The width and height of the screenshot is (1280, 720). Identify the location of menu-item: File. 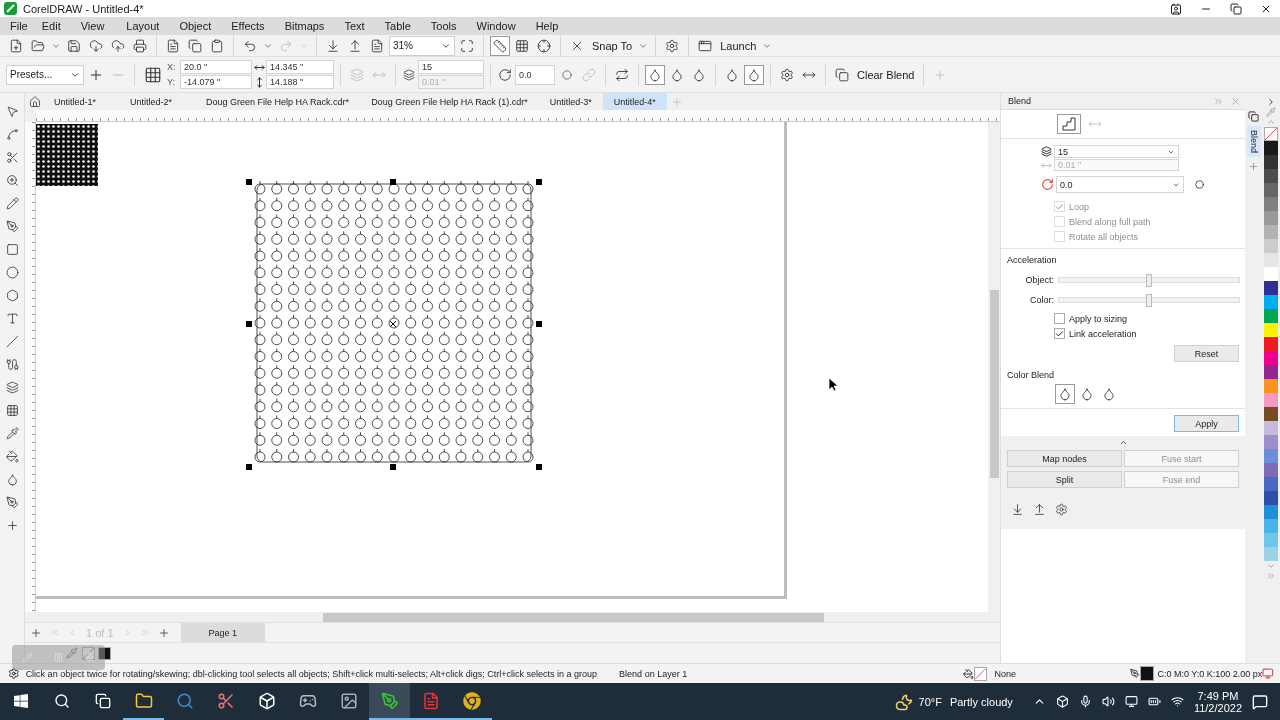
(19, 26).